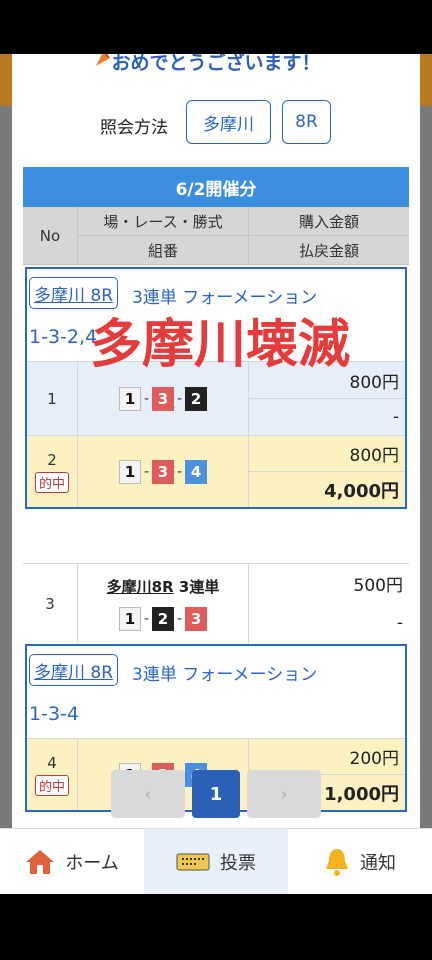 This screenshot has height=960, width=432. Describe the element at coordinates (337, 862) in the screenshot. I see `bell-icon` at that location.